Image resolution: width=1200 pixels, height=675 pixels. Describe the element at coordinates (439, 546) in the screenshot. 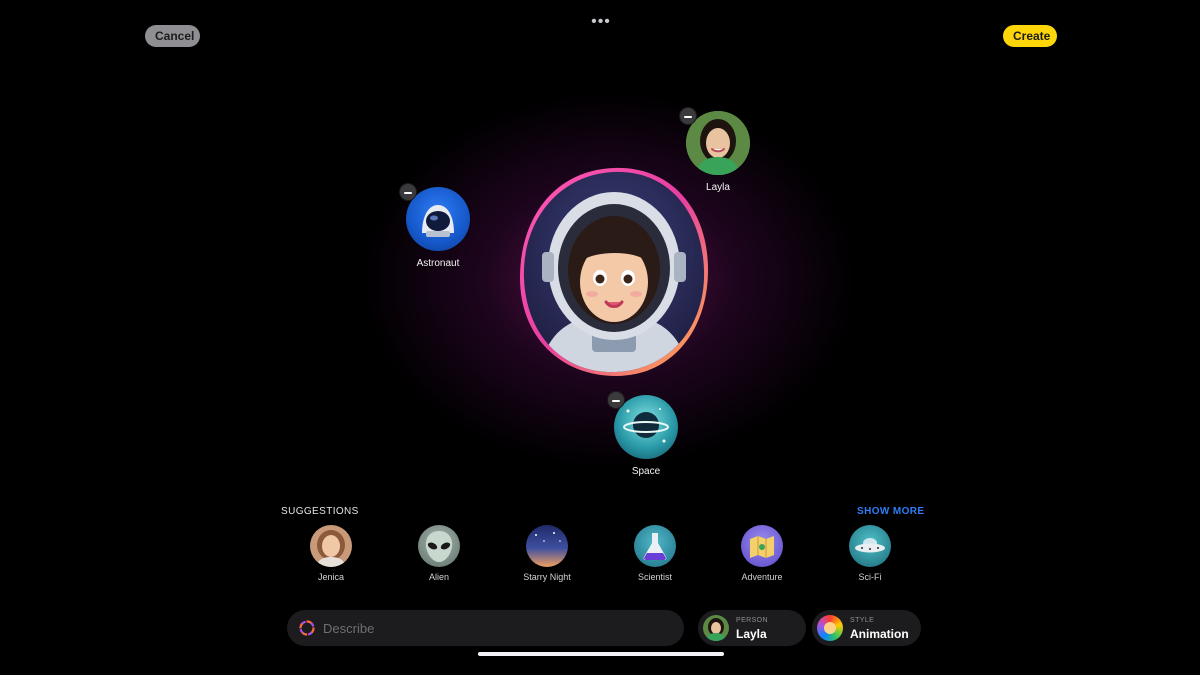

I see `alien-icon` at that location.